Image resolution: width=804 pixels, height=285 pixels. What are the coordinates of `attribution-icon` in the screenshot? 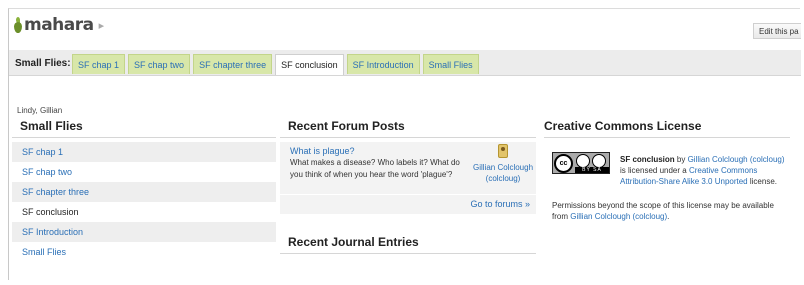 It's located at (583, 161).